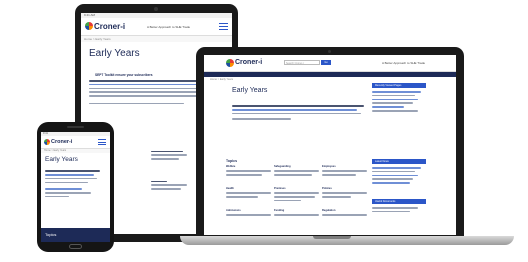 This screenshot has width=528, height=262. What do you see at coordinates (248, 171) in the screenshot?
I see `topic-cell: Welfare` at bounding box center [248, 171].